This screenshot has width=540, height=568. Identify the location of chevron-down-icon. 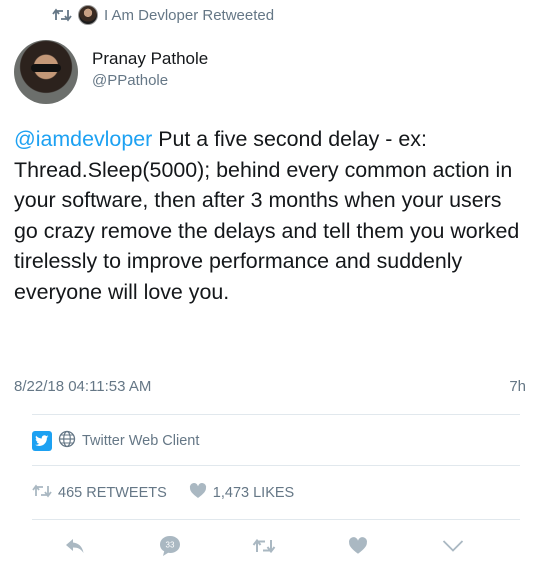
(452, 546).